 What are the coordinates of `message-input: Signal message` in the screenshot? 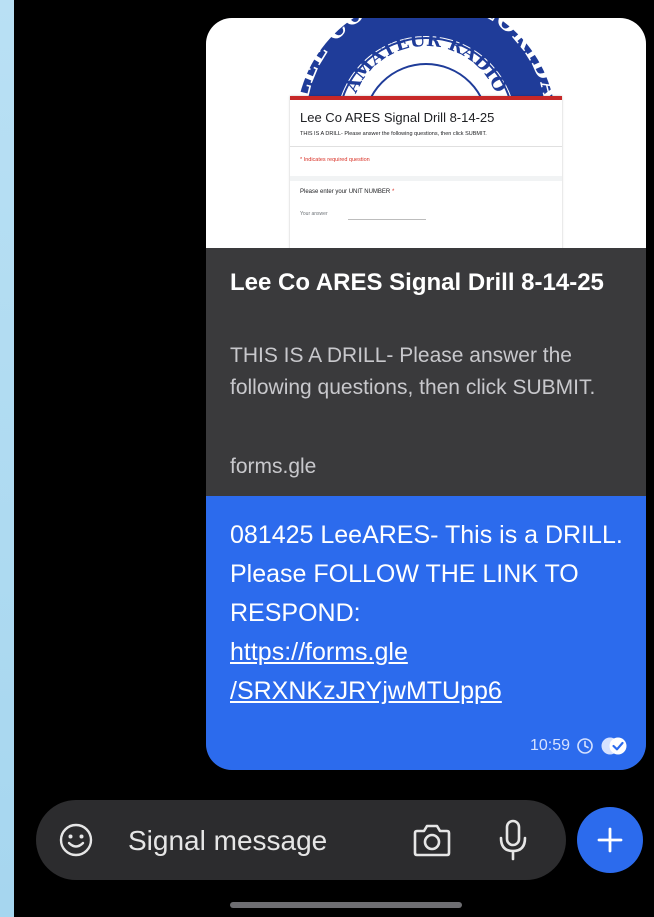 It's located at (227, 841).